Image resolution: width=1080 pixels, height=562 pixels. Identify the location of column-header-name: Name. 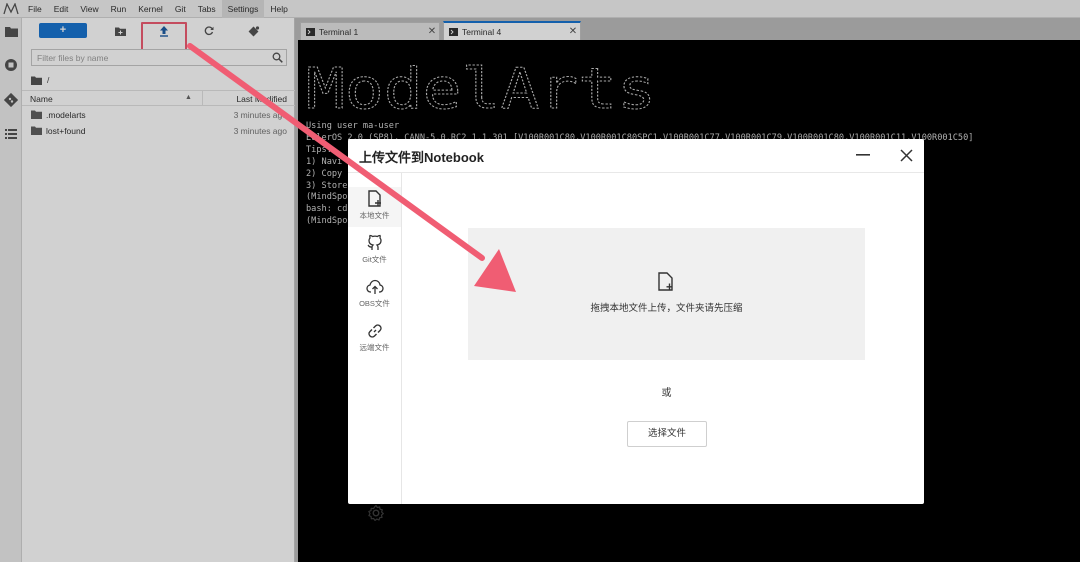
(41, 99).